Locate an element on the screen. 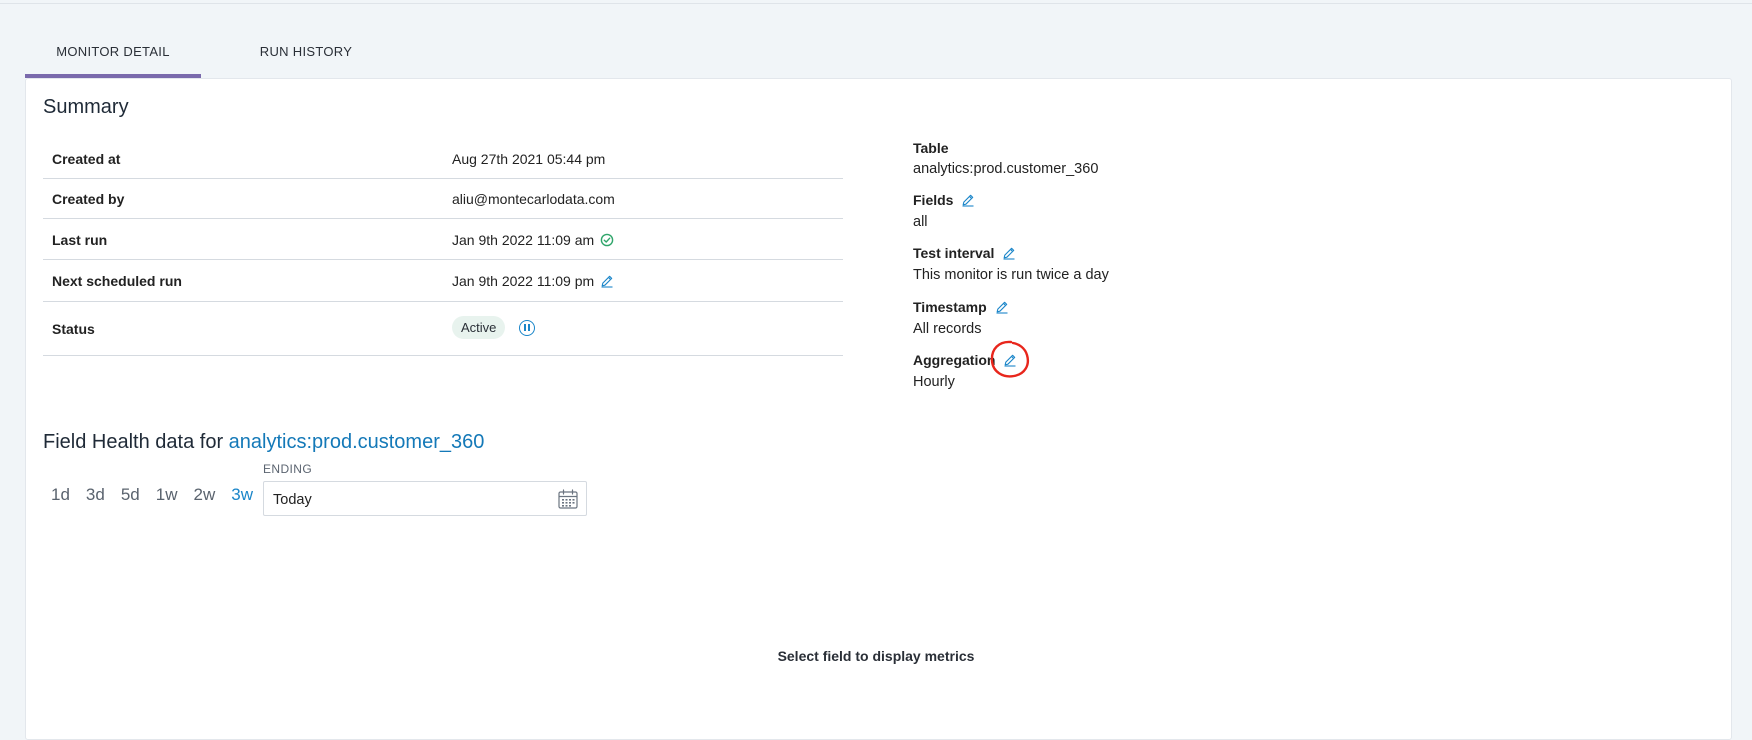 The width and height of the screenshot is (1752, 740). range-5d: 5d is located at coordinates (130, 495).